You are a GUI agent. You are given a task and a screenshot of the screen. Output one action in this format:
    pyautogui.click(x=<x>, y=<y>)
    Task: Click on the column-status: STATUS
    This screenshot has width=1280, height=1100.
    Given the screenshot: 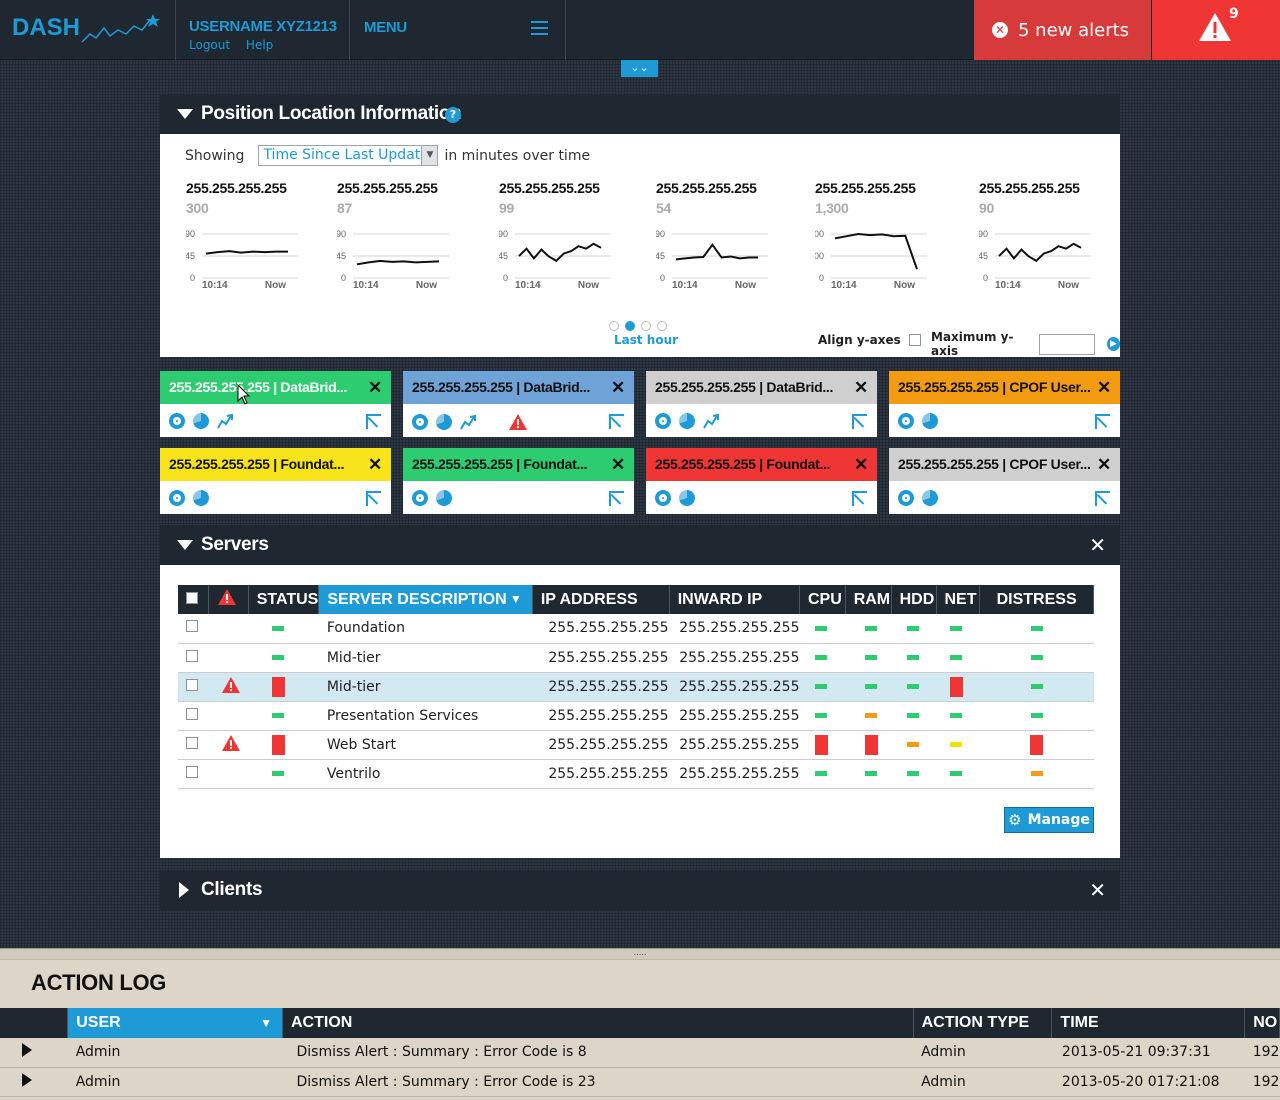 What is the action you would take?
    pyautogui.click(x=284, y=599)
    